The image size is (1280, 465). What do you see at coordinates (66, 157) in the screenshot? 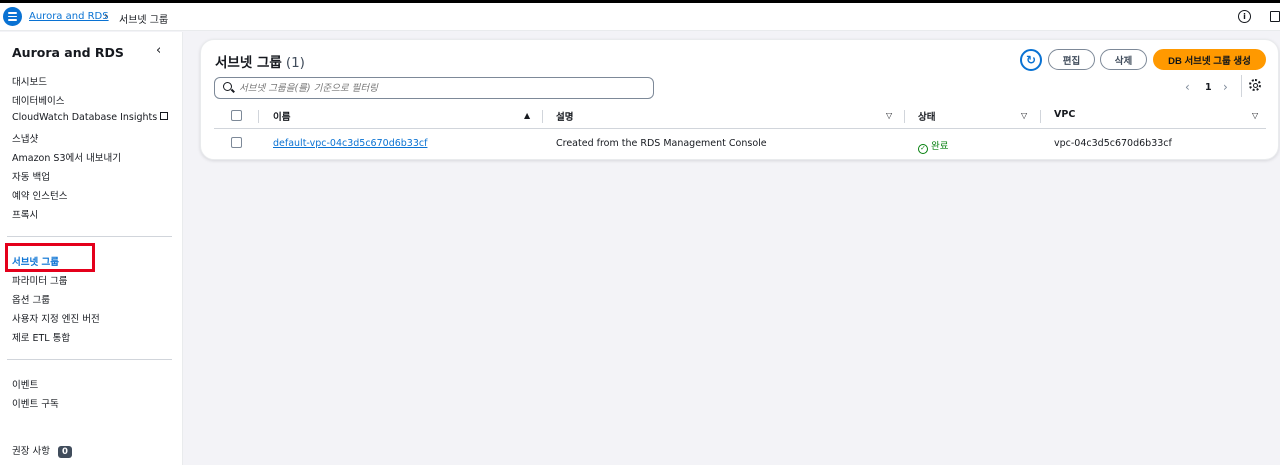
I see `sidebar-item-s3-exports: Amazon S3에서 내보내기` at bounding box center [66, 157].